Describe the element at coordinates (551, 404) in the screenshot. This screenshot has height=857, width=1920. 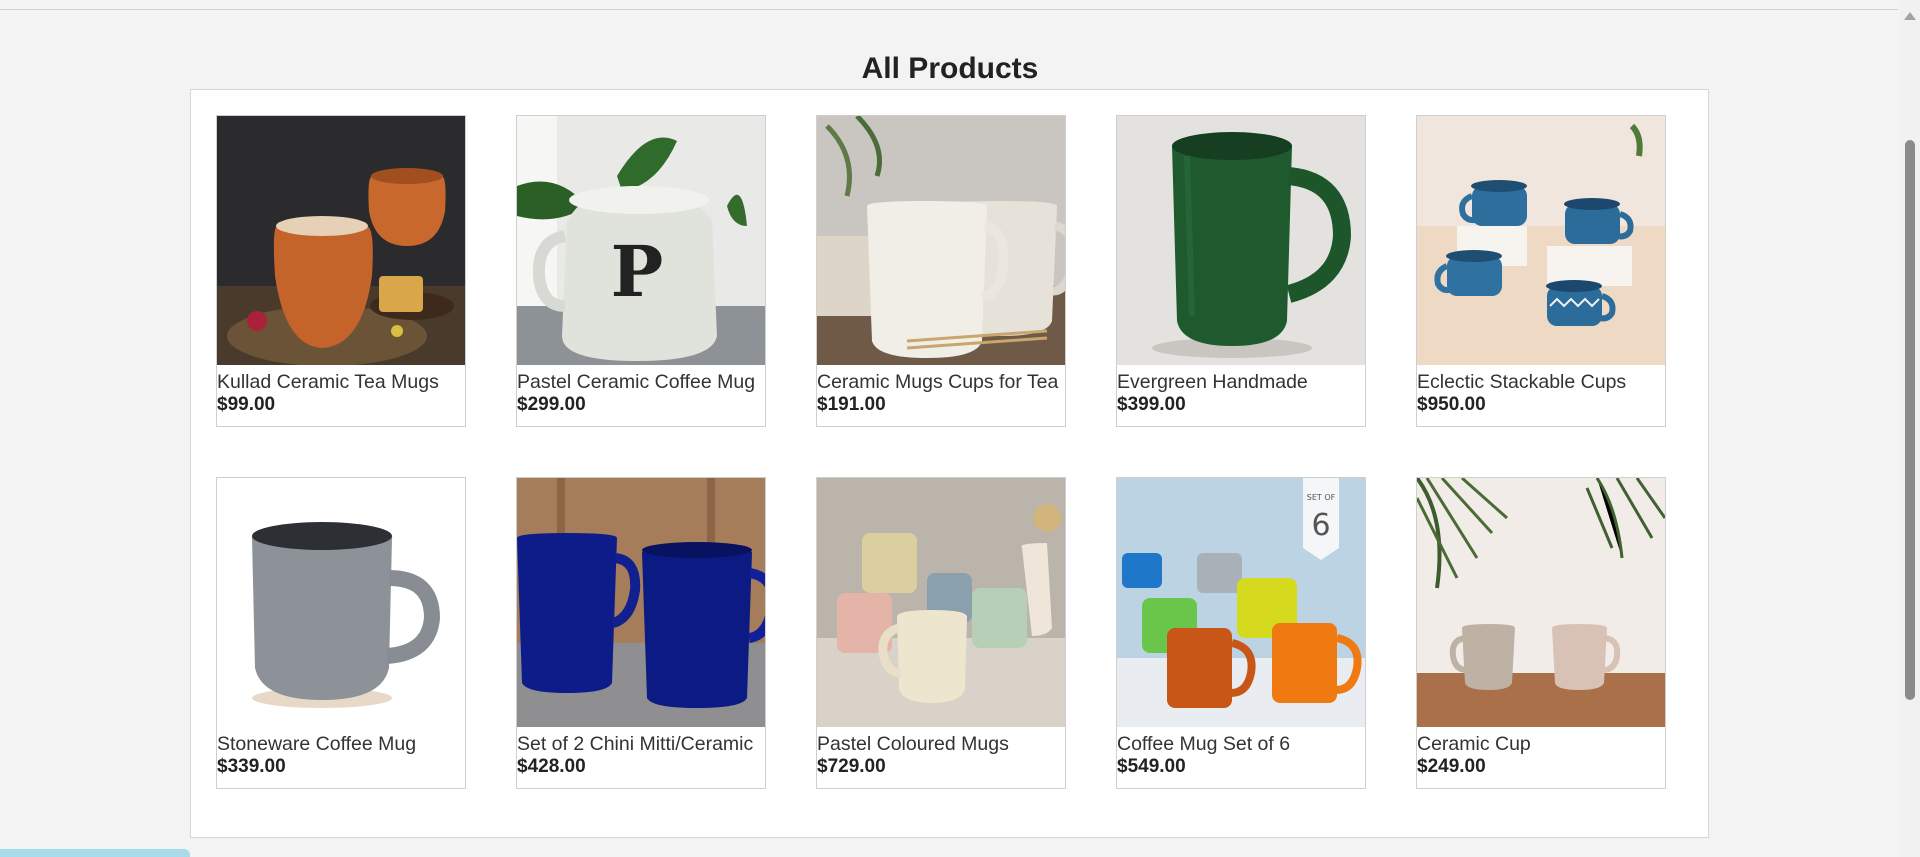
I see `product-price: $299.00` at that location.